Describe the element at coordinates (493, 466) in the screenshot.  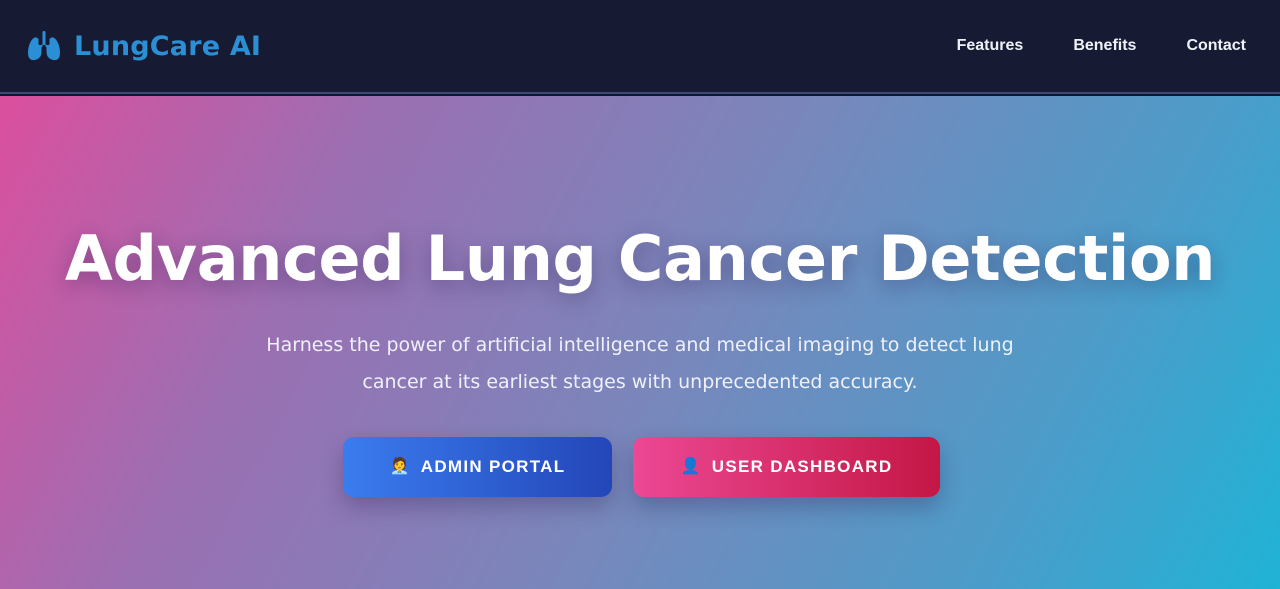
I see `admin-portal-label: ADMIN PORTAL` at that location.